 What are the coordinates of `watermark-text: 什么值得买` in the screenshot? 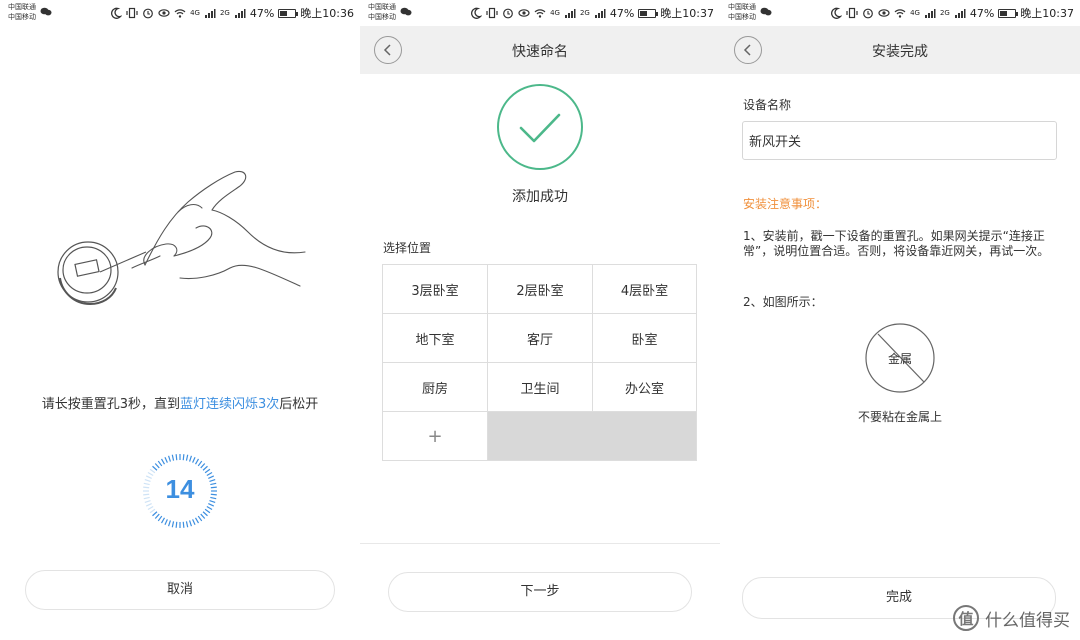 It's located at (1027, 620).